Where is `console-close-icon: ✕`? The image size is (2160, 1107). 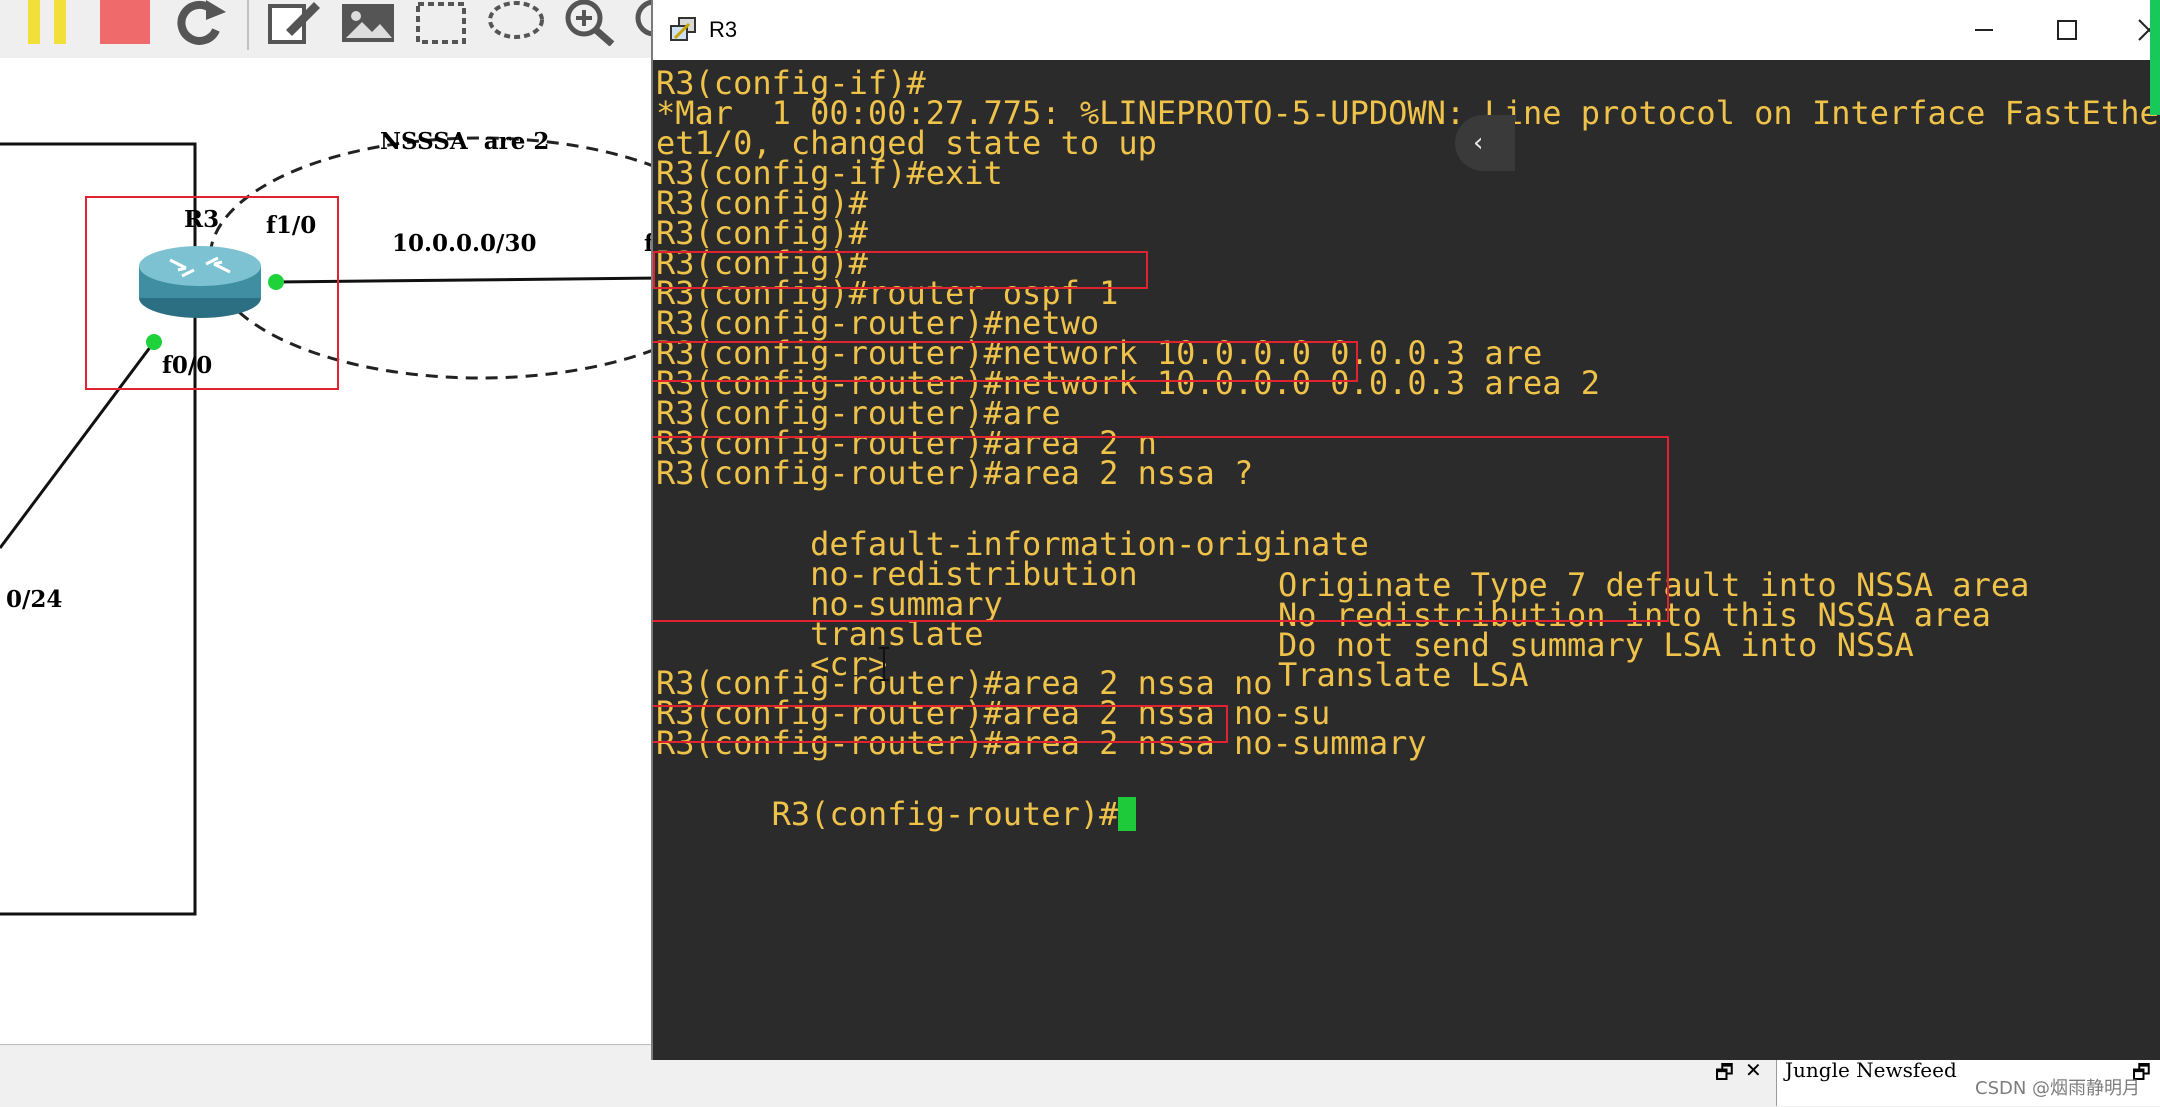
console-close-icon: ✕ is located at coordinates (1753, 1070).